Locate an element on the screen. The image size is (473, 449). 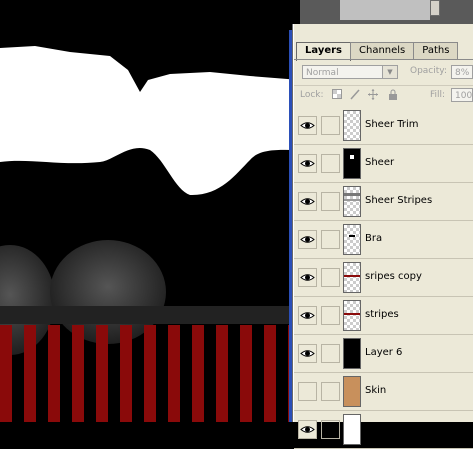
fill-label: Fill: is located at coordinates (438, 95).